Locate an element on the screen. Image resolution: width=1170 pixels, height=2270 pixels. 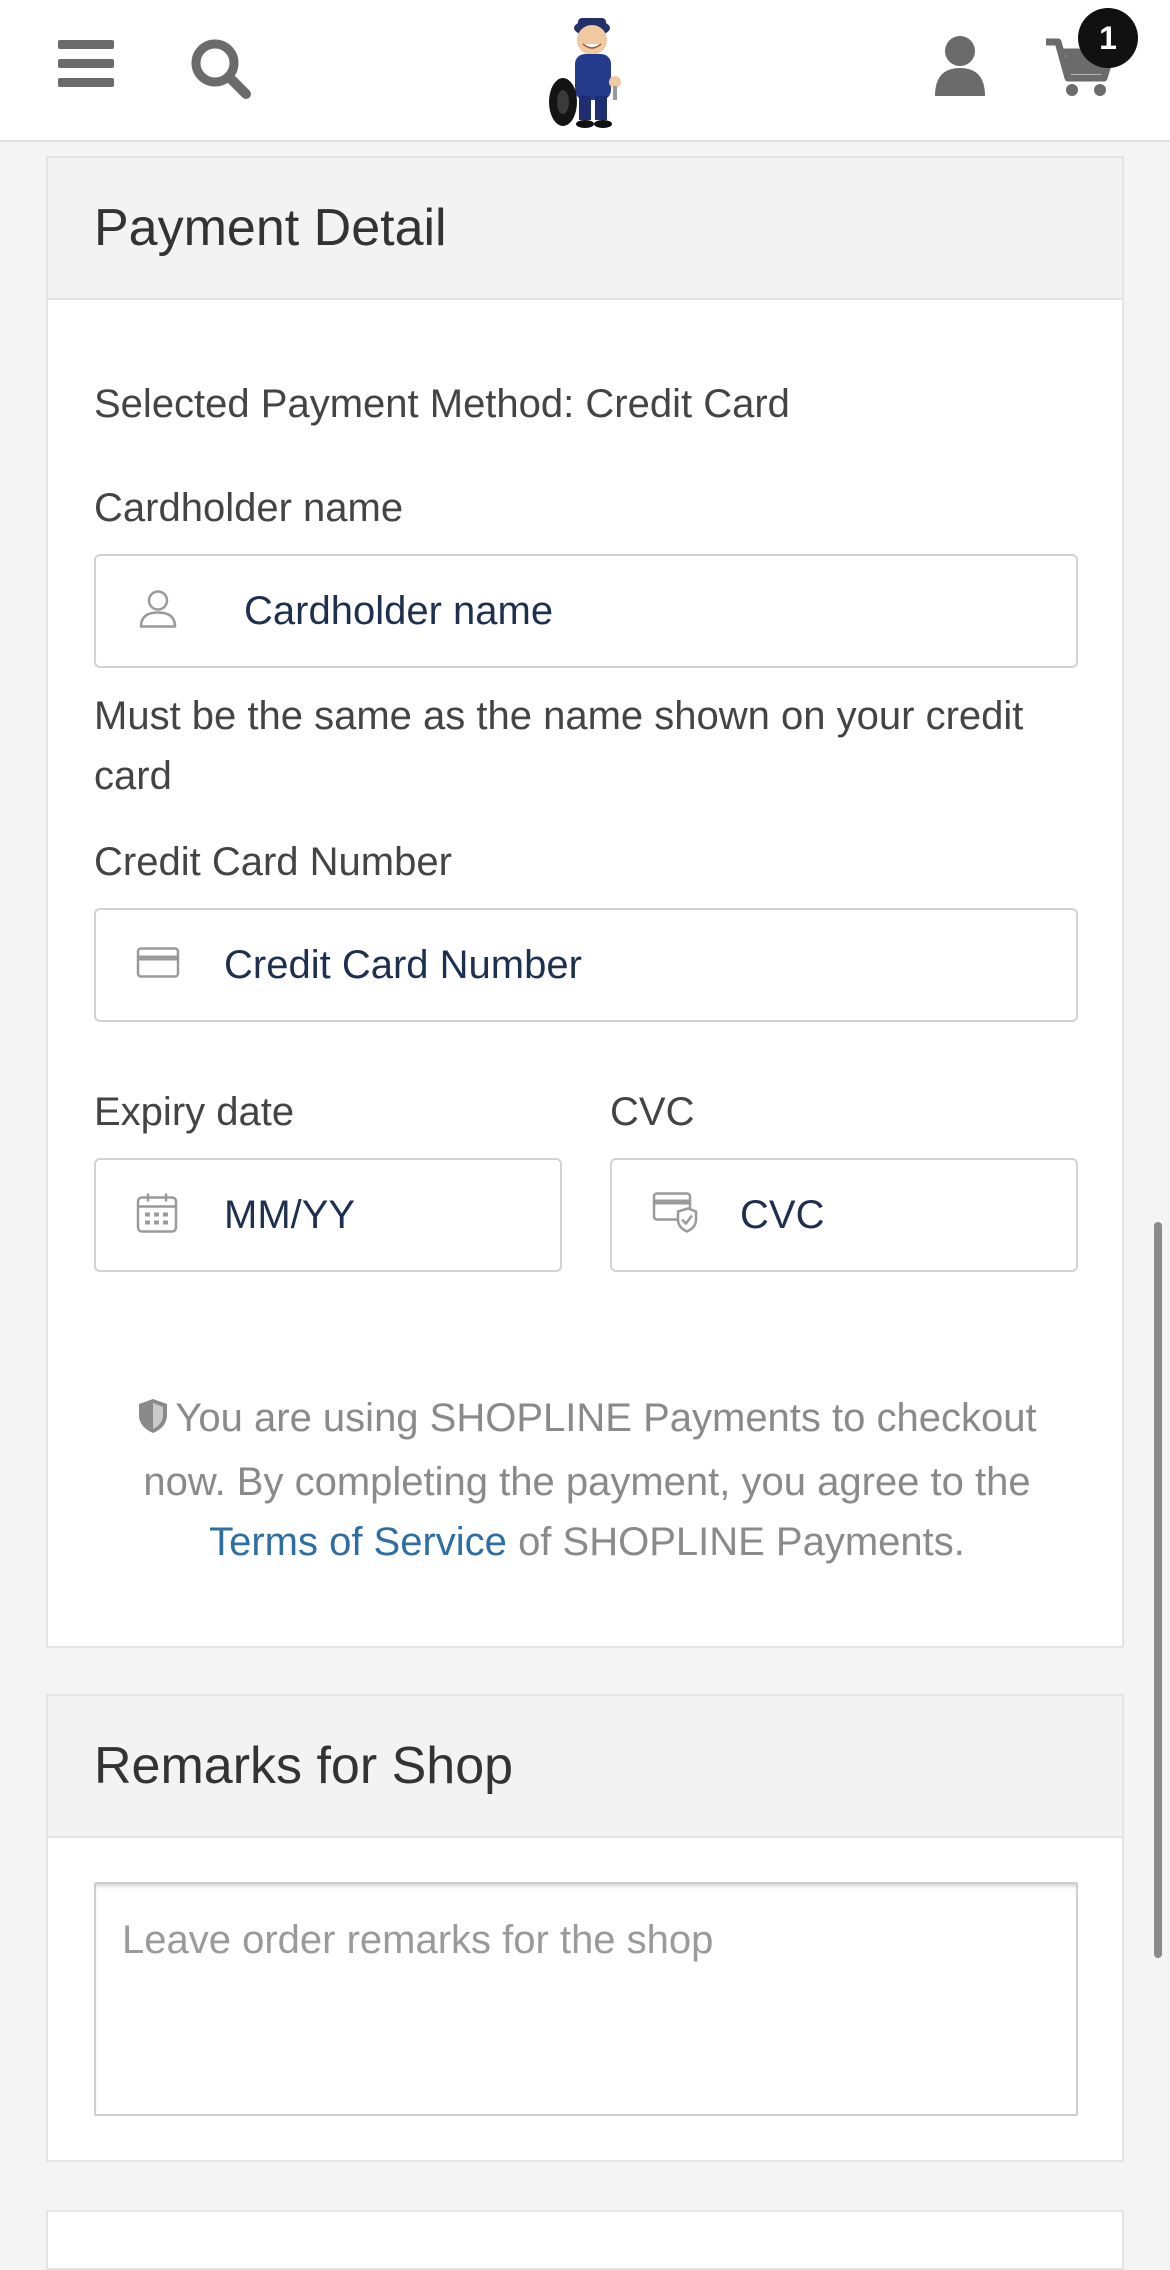
calendar-icon is located at coordinates (157, 1215).